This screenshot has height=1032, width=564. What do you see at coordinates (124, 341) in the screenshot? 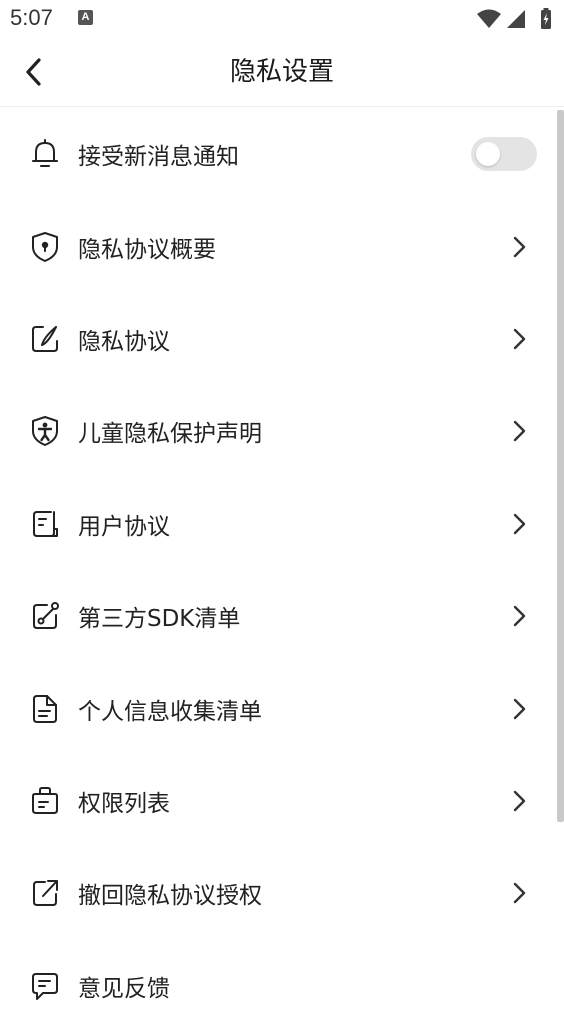
I see `row-label: 隐私协议` at bounding box center [124, 341].